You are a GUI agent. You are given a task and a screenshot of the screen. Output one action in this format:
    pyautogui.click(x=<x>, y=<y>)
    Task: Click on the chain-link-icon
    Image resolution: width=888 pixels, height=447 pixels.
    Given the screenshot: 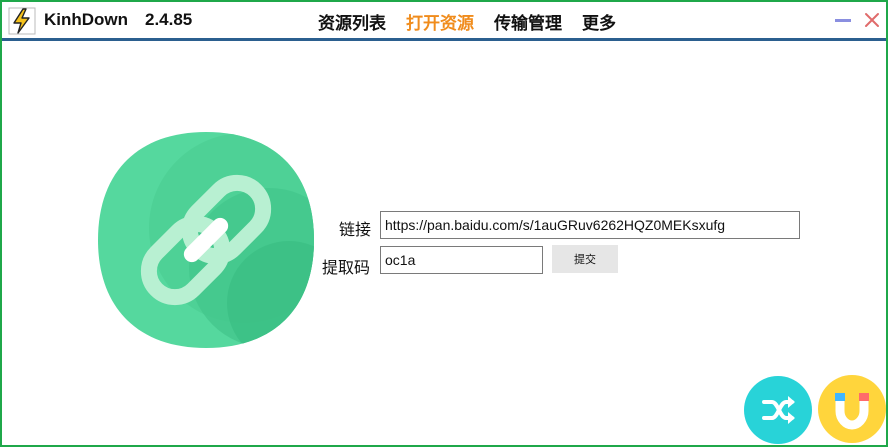 What is the action you would take?
    pyautogui.click(x=206, y=240)
    